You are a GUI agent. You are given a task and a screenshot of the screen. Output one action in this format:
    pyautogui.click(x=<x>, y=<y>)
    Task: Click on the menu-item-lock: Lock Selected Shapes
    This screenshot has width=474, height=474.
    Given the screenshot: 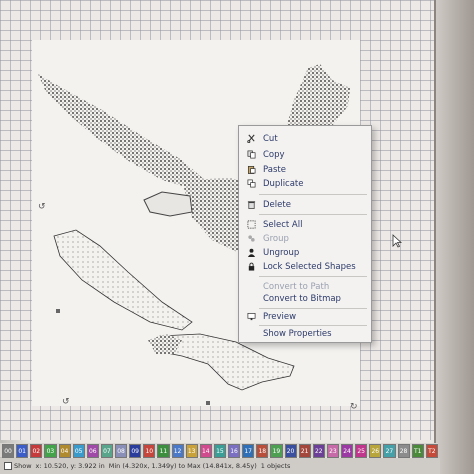 What is the action you would take?
    pyautogui.click(x=305, y=266)
    